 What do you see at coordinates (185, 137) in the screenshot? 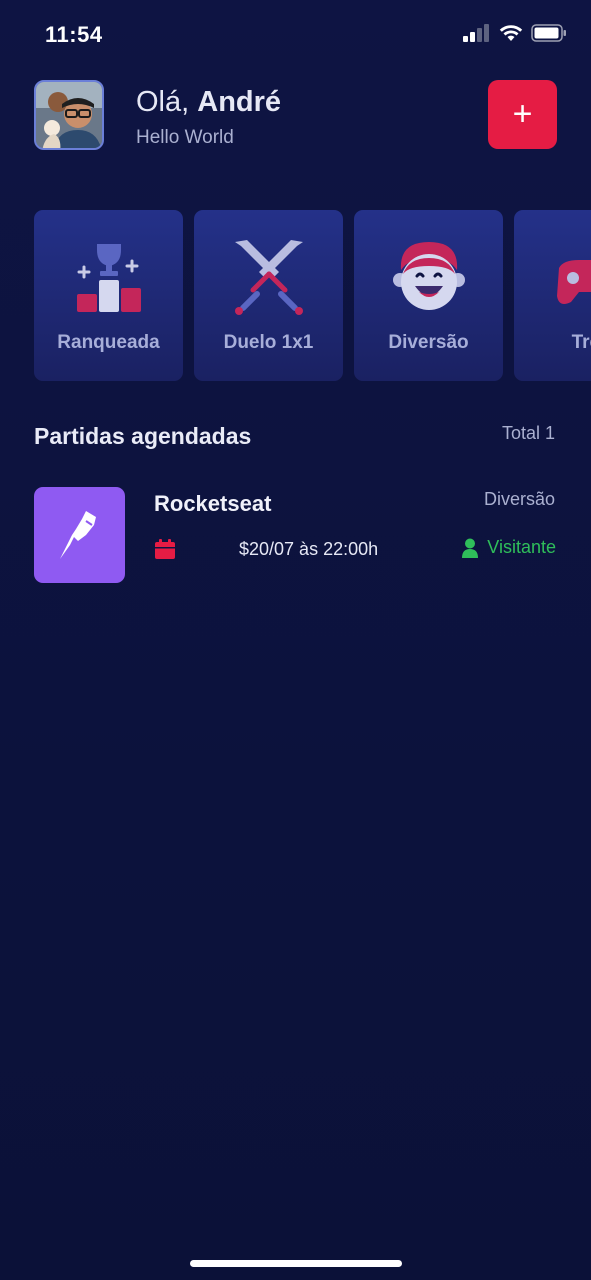
I see `greeting-subtitle: Hello World` at bounding box center [185, 137].